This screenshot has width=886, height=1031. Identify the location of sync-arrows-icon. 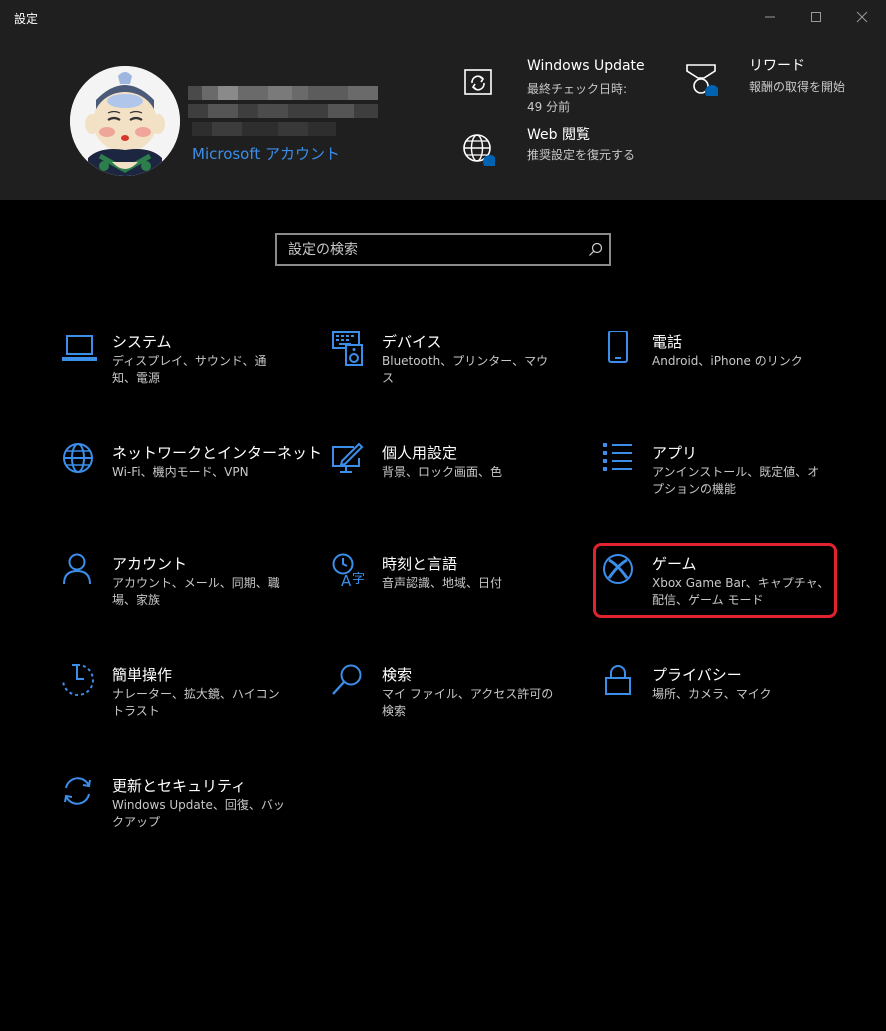
(77, 791).